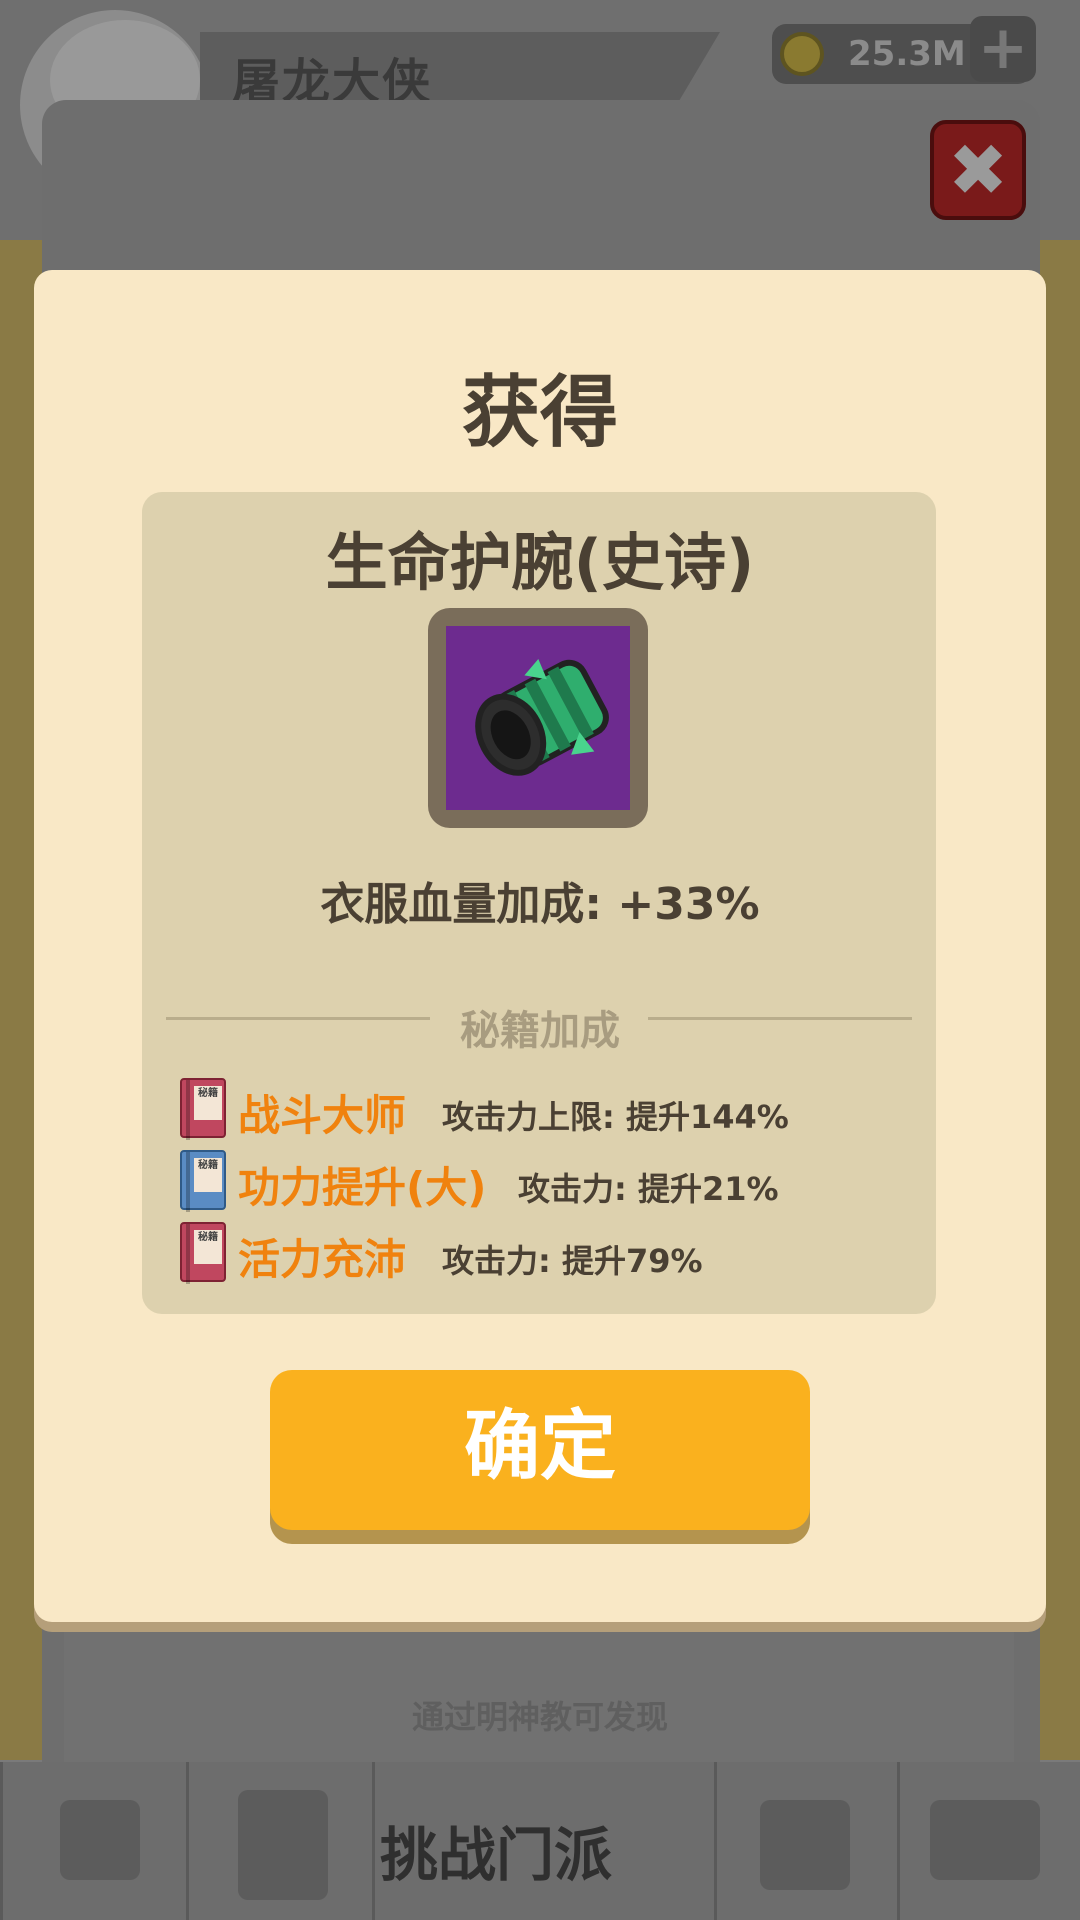  What do you see at coordinates (907, 54) in the screenshot?
I see `currency-value: 25.3M` at bounding box center [907, 54].